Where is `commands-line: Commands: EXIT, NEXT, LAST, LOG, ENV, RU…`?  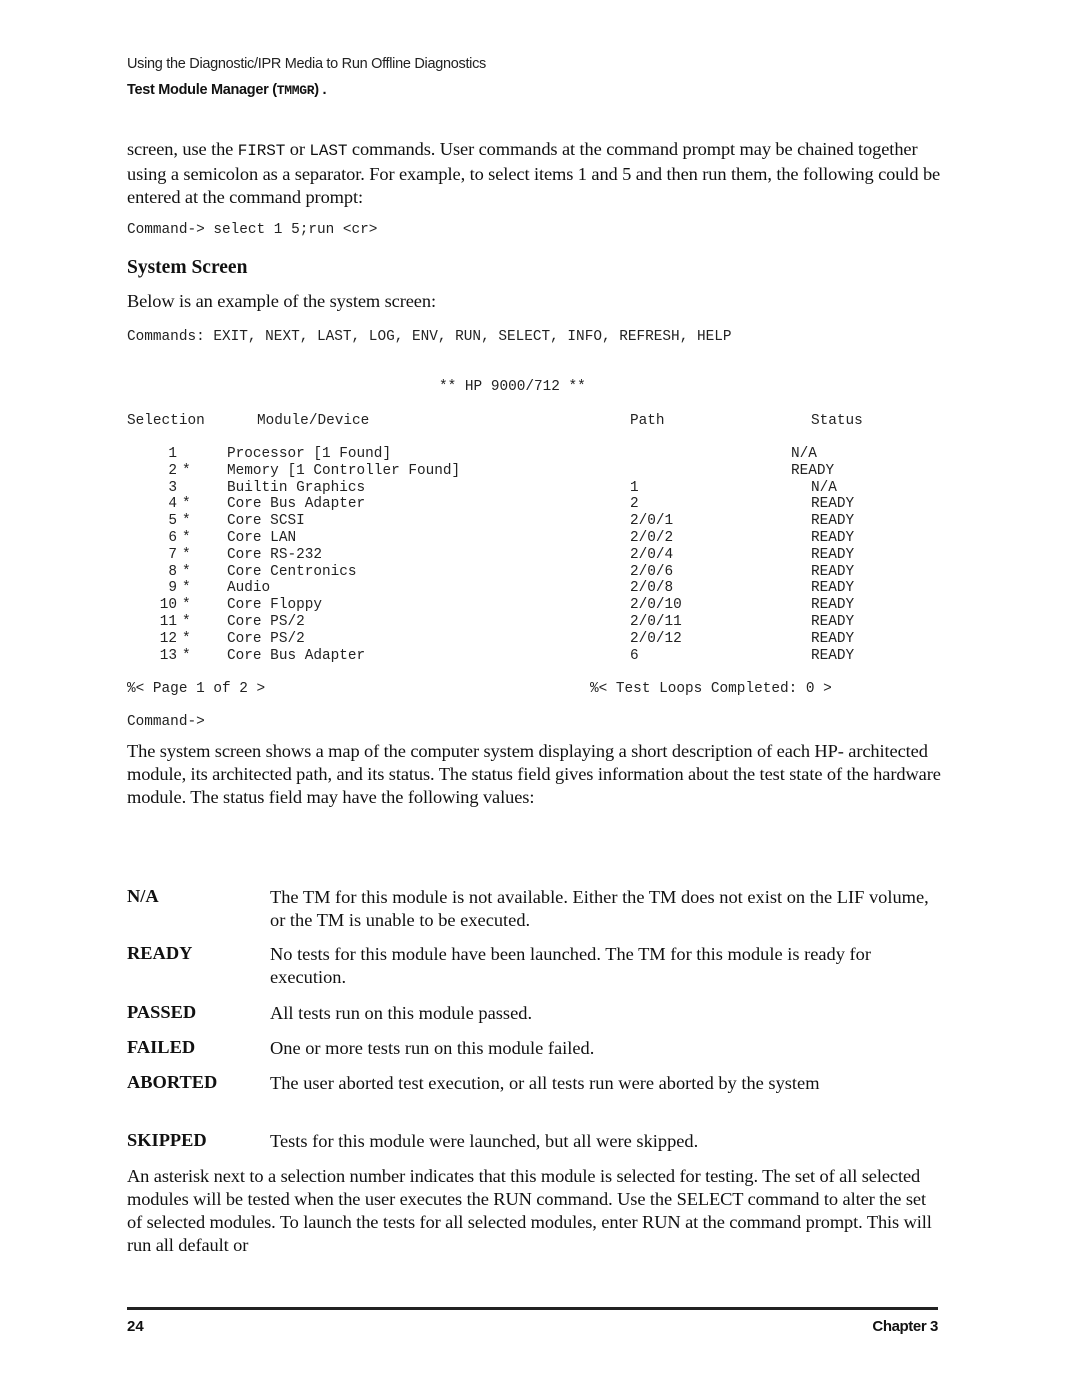
commands-line: Commands: EXIT, NEXT, LAST, LOG, ENV, RU… is located at coordinates (429, 337).